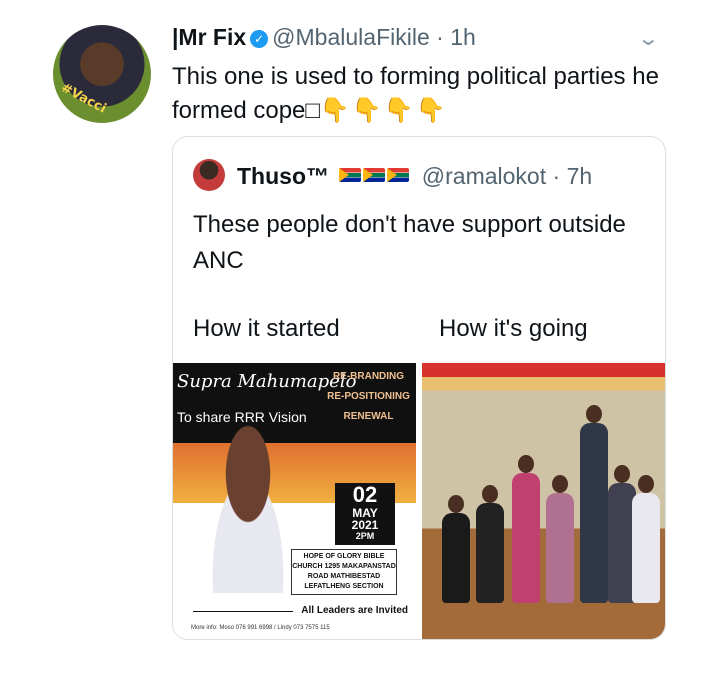 This screenshot has height=676, width=720. Describe the element at coordinates (209, 175) in the screenshot. I see `quoted-author-avatar` at that location.